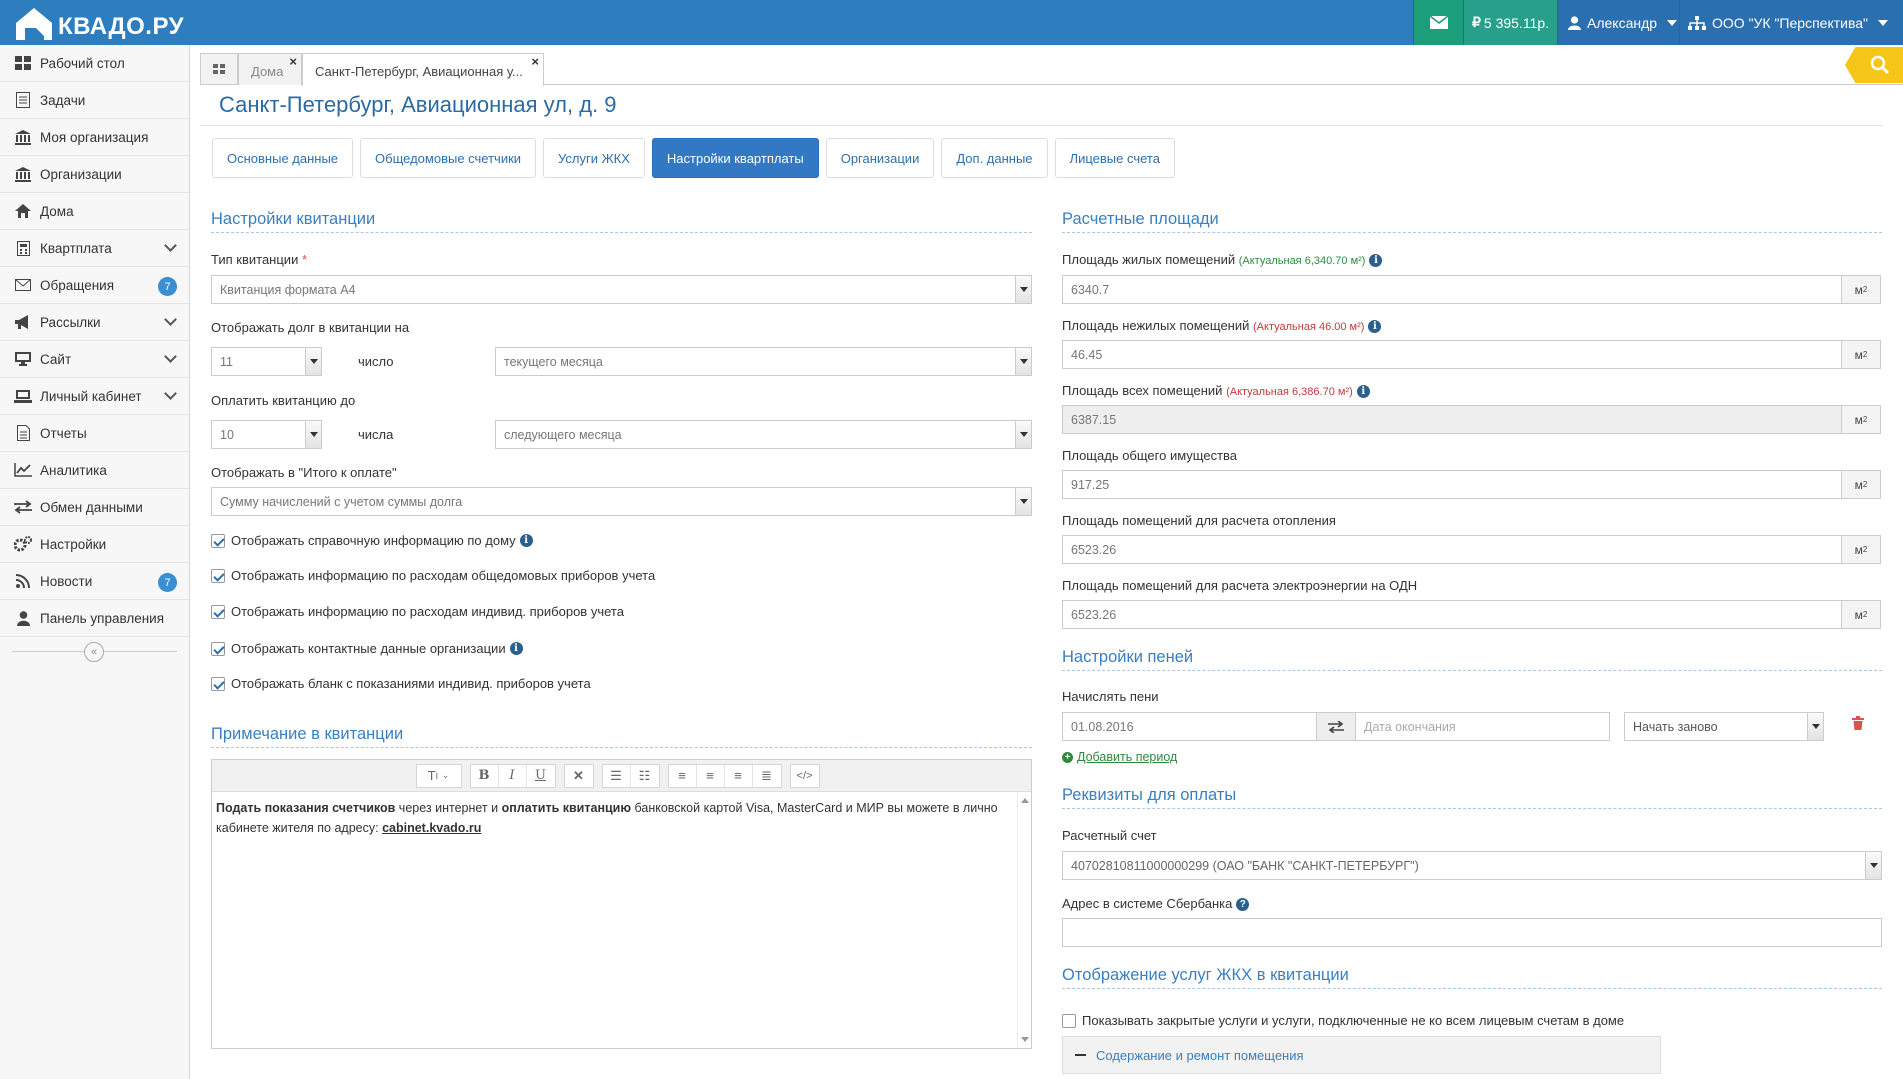  I want to click on receipt-type-select: Квитанция формата А4, so click(621, 289).